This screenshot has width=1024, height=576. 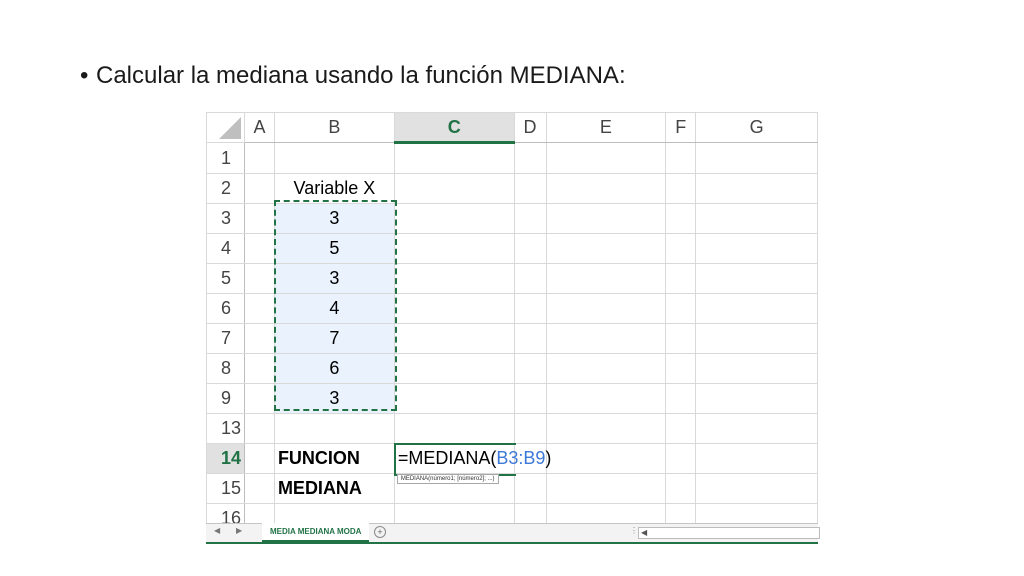 I want to click on cell-c5, so click(x=454, y=278).